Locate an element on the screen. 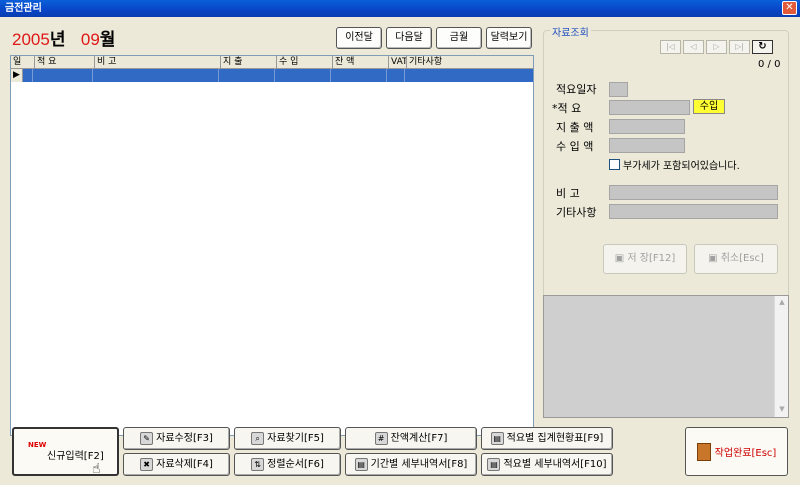  memo-scrollbar: ▲ ▼ is located at coordinates (781, 356).